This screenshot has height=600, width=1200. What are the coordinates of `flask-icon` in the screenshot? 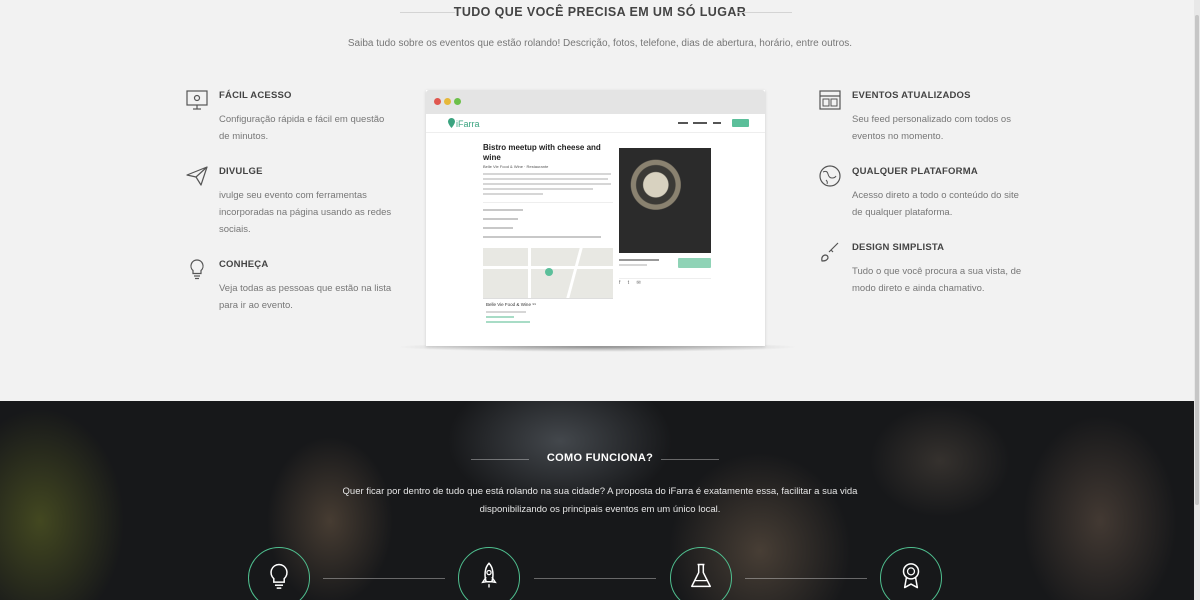 It's located at (701, 575).